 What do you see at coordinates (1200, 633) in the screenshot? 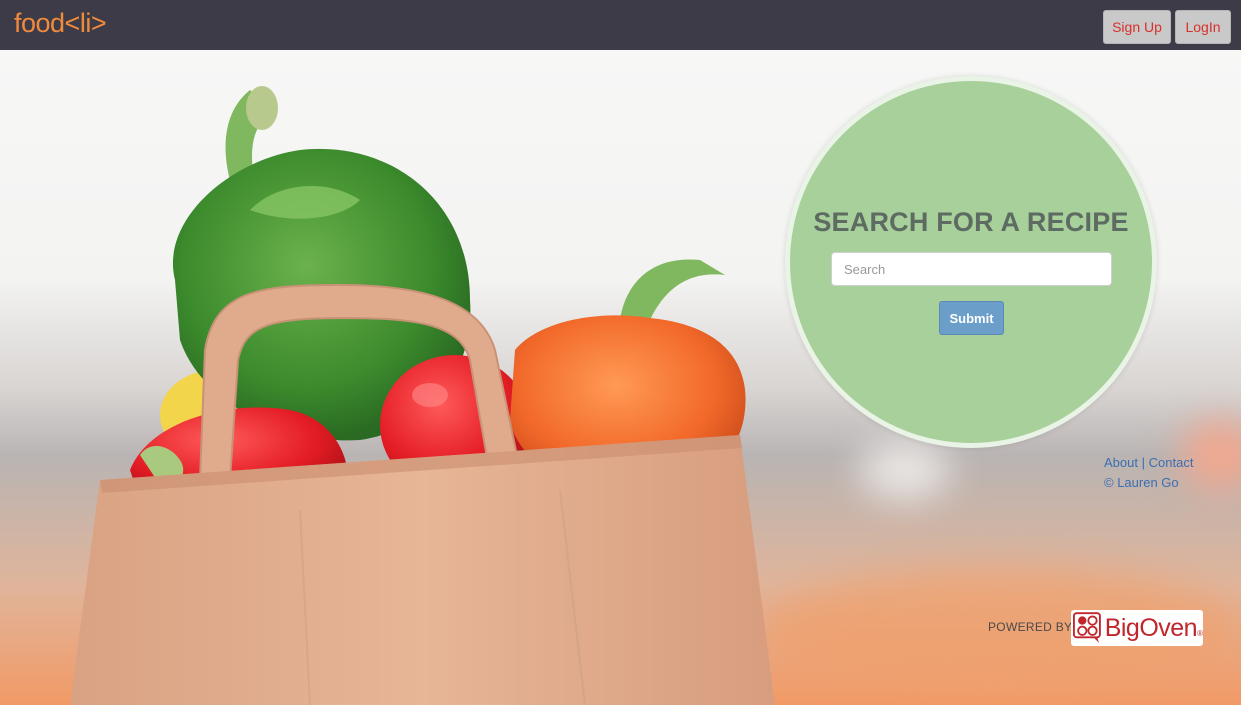
I see `registered-mark: ®` at bounding box center [1200, 633].